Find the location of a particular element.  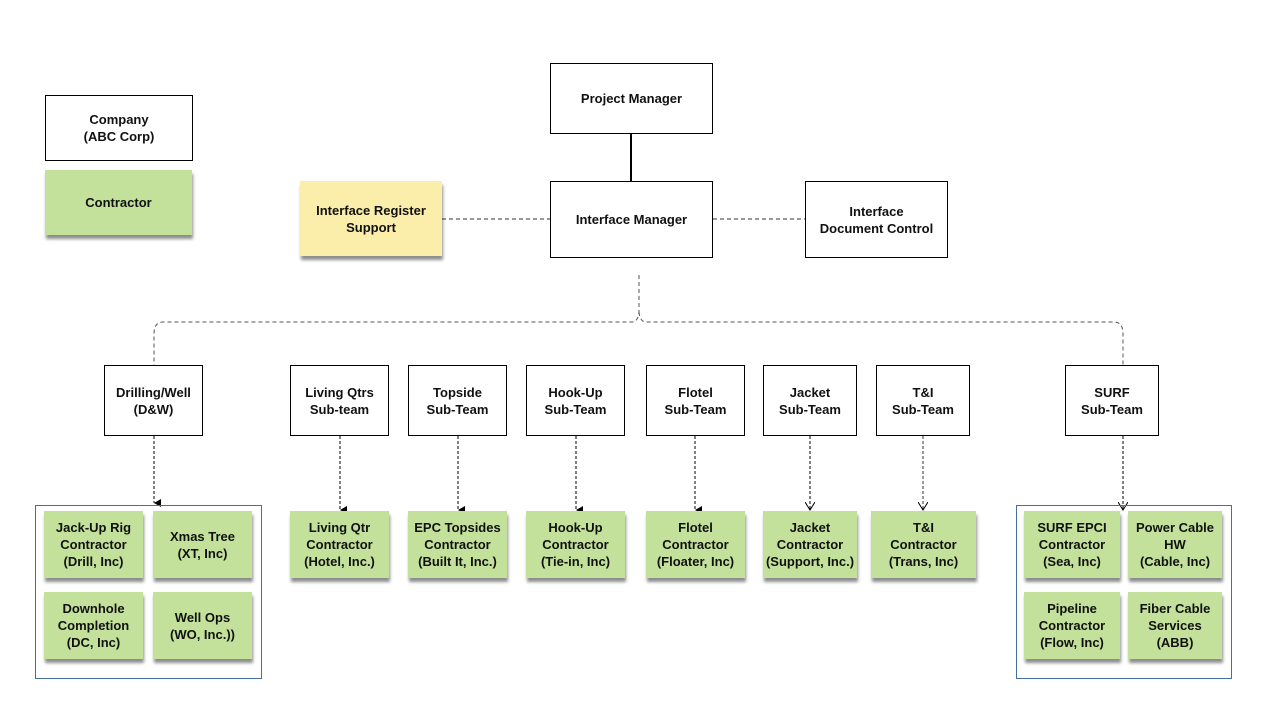

contractor-label: Jack-Up Rig Contractor (Drill, Inc) is located at coordinates (93, 544).